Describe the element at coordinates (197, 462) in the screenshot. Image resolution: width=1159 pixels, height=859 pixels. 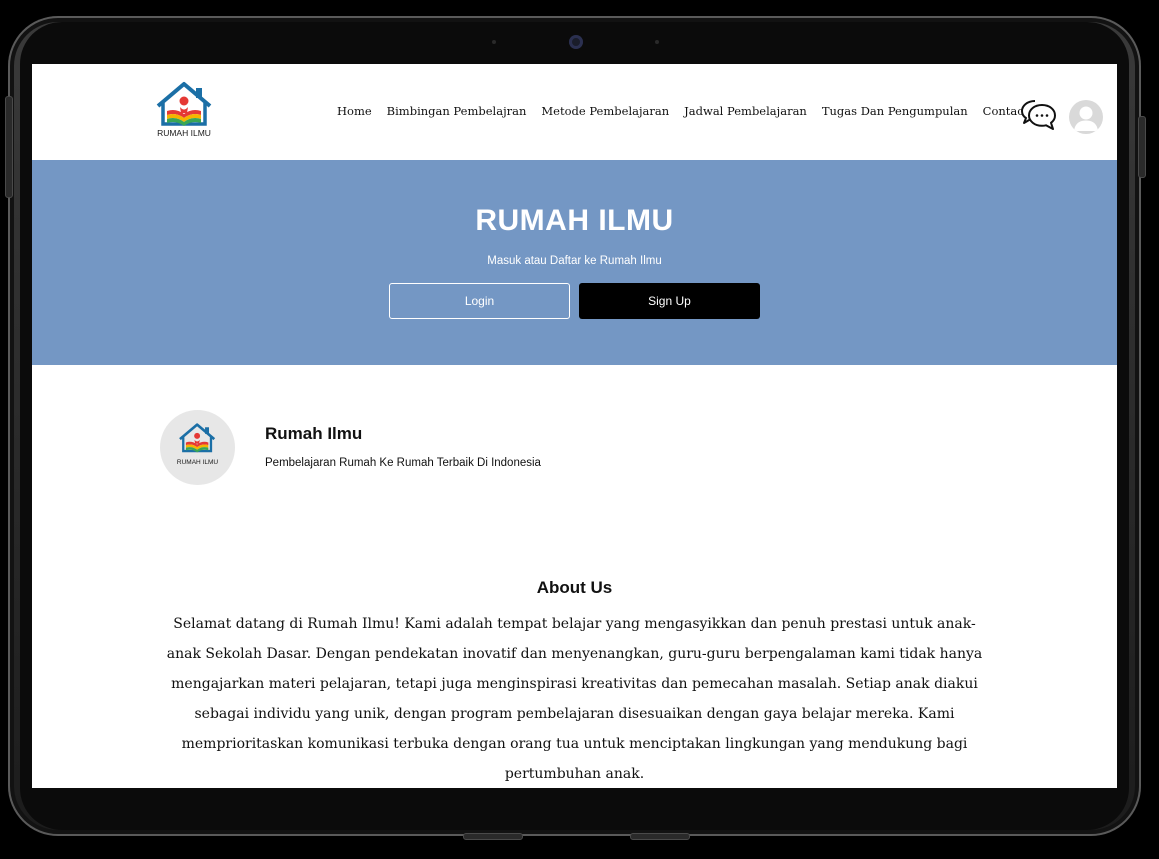
I see `profile-logo-text: RUMAH ILMU` at that location.